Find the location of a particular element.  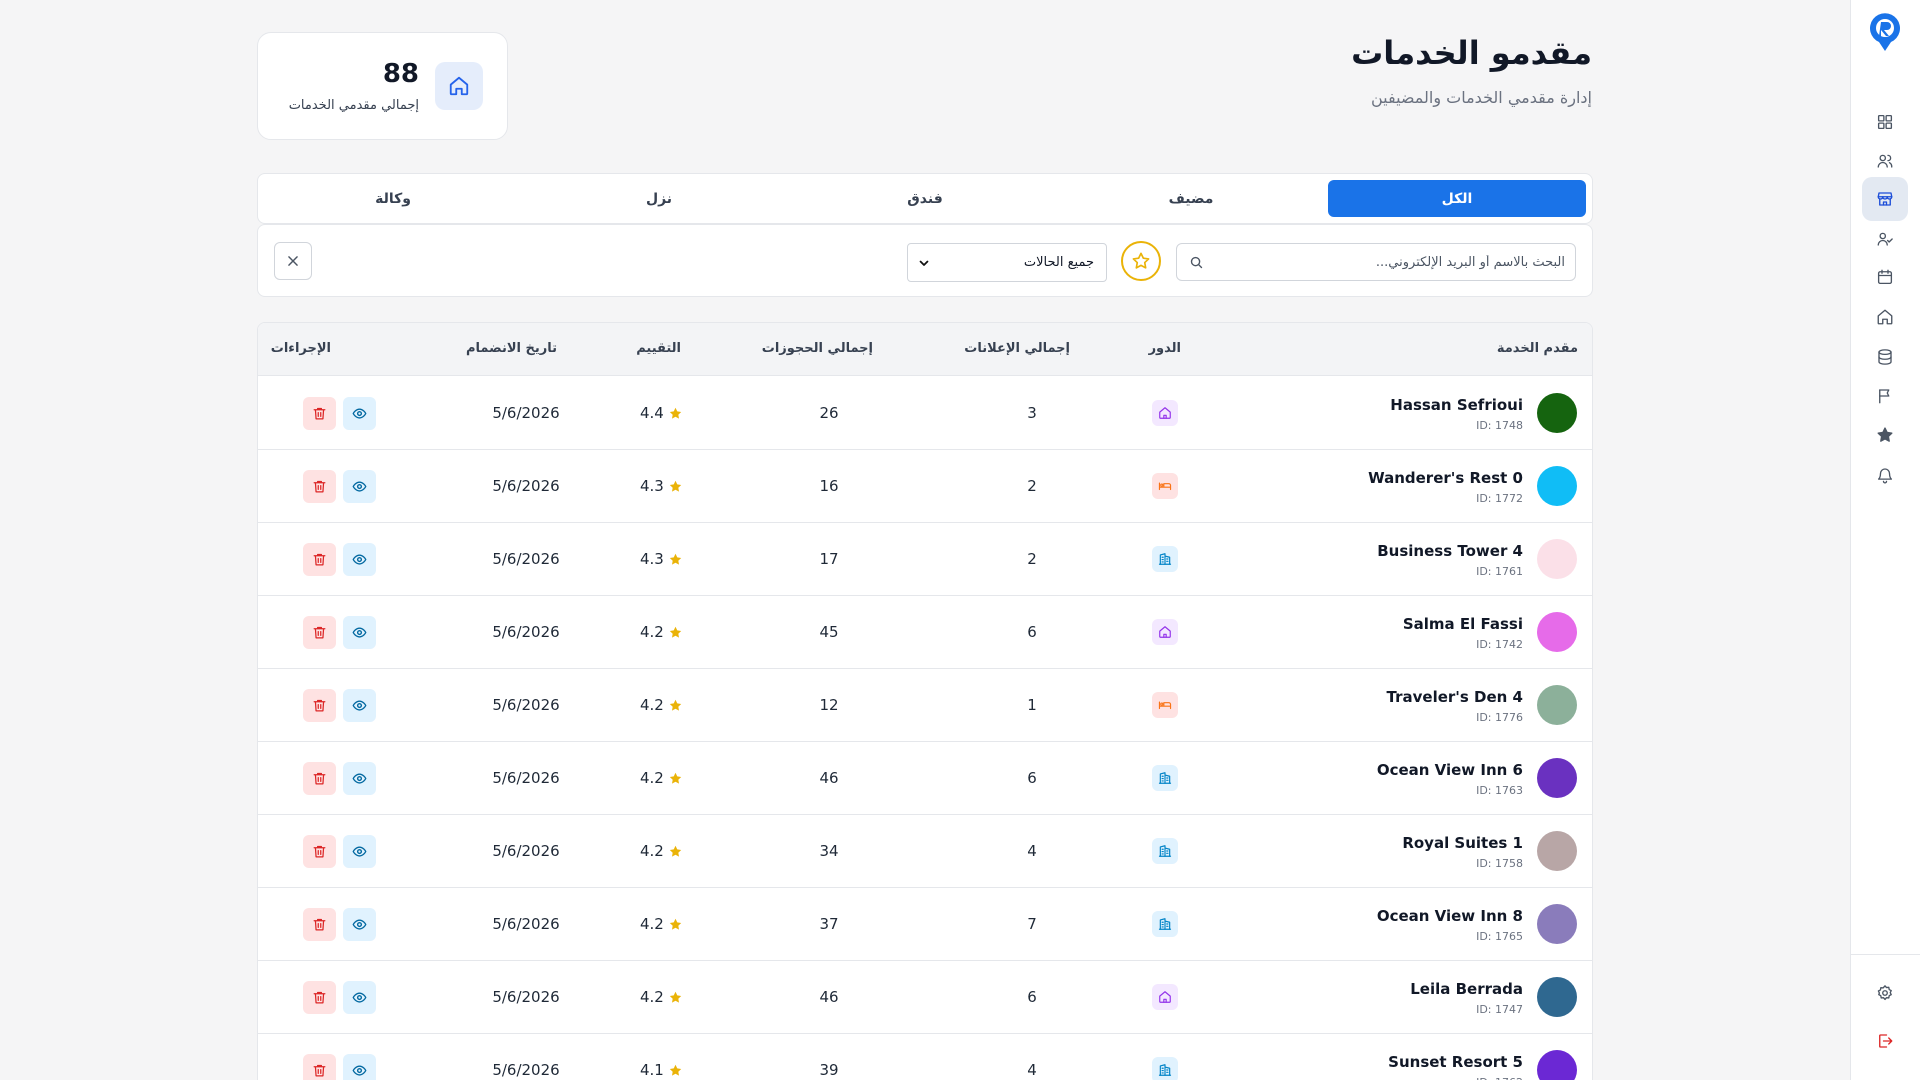

table-row: Hassan Sefrioui ID: 1748 3 26 4.4 5/6/2026 is located at coordinates (925, 413).